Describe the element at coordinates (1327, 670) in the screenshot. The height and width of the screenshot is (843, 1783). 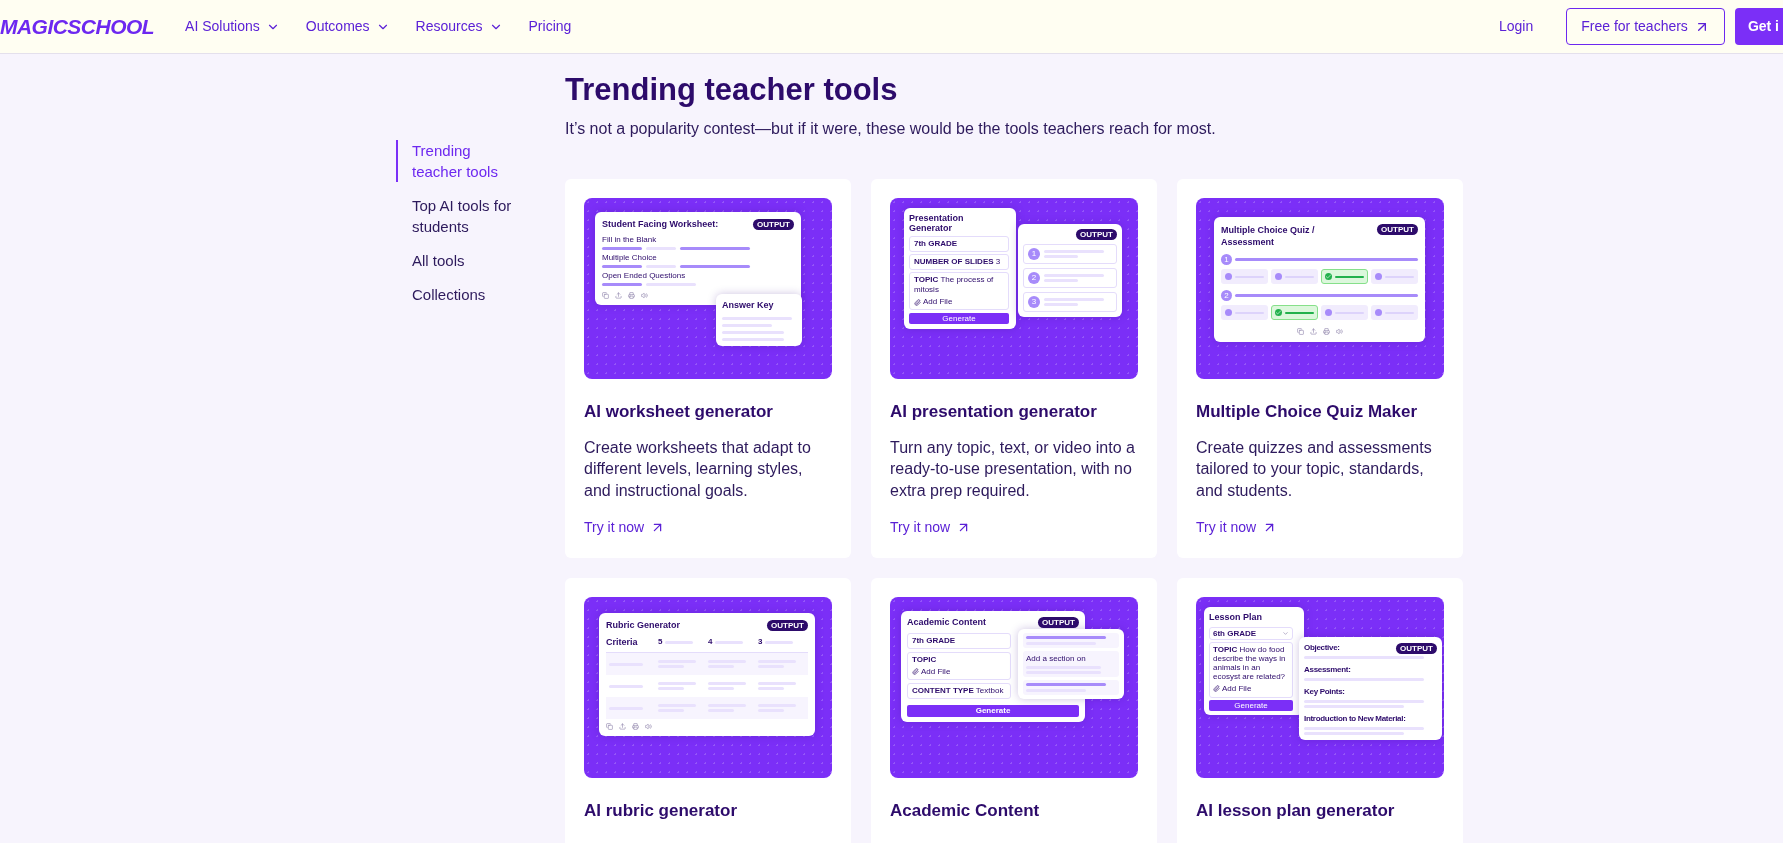
I see `section-heading: Assessment:` at that location.